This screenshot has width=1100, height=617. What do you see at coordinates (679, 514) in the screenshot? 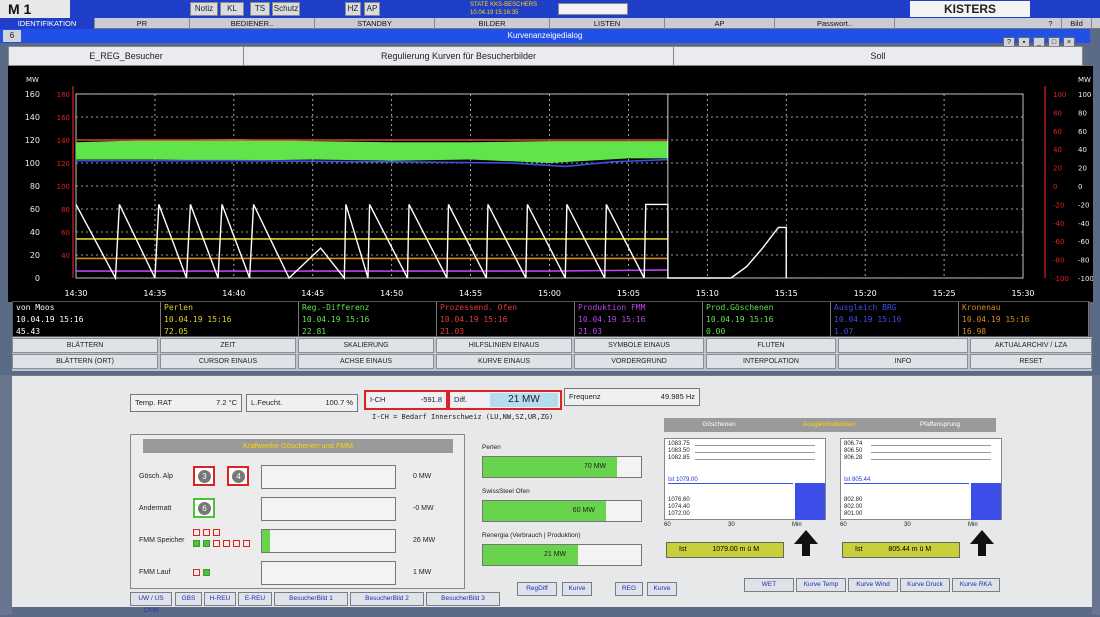
I see `reservoir-level-mark: 1072.00` at bounding box center [679, 514].